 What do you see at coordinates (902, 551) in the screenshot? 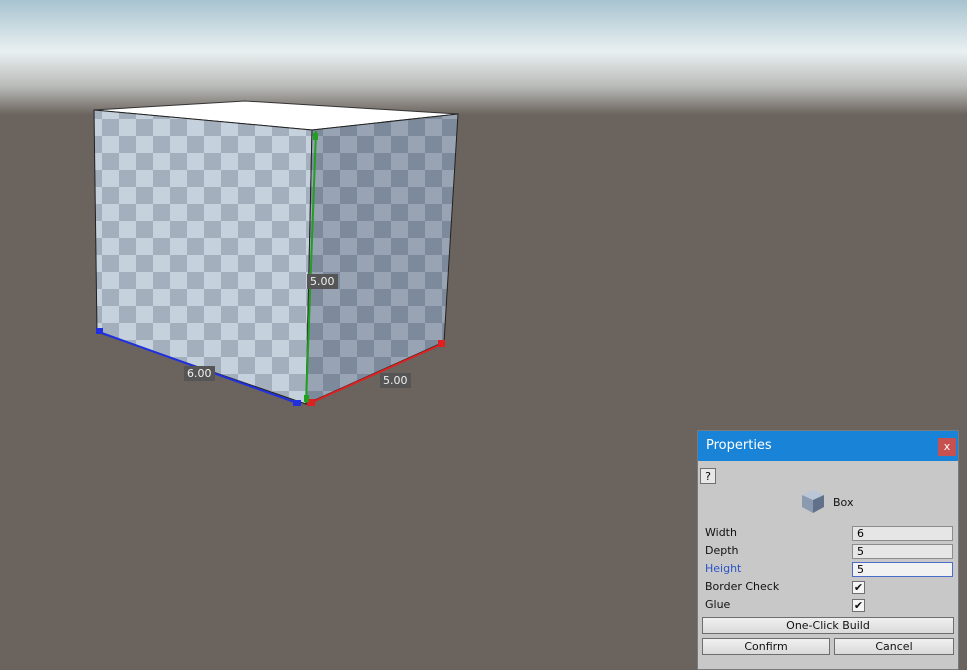
I see `depth-field` at bounding box center [902, 551].